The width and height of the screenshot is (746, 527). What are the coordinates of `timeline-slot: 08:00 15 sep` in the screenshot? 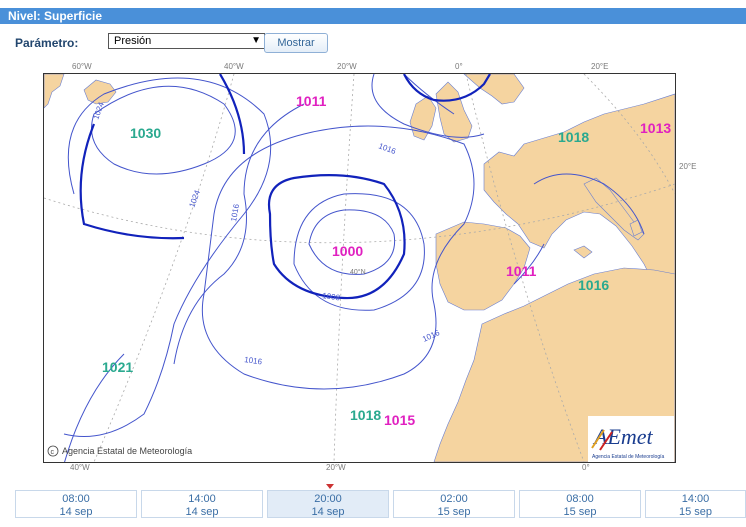 It's located at (580, 504).